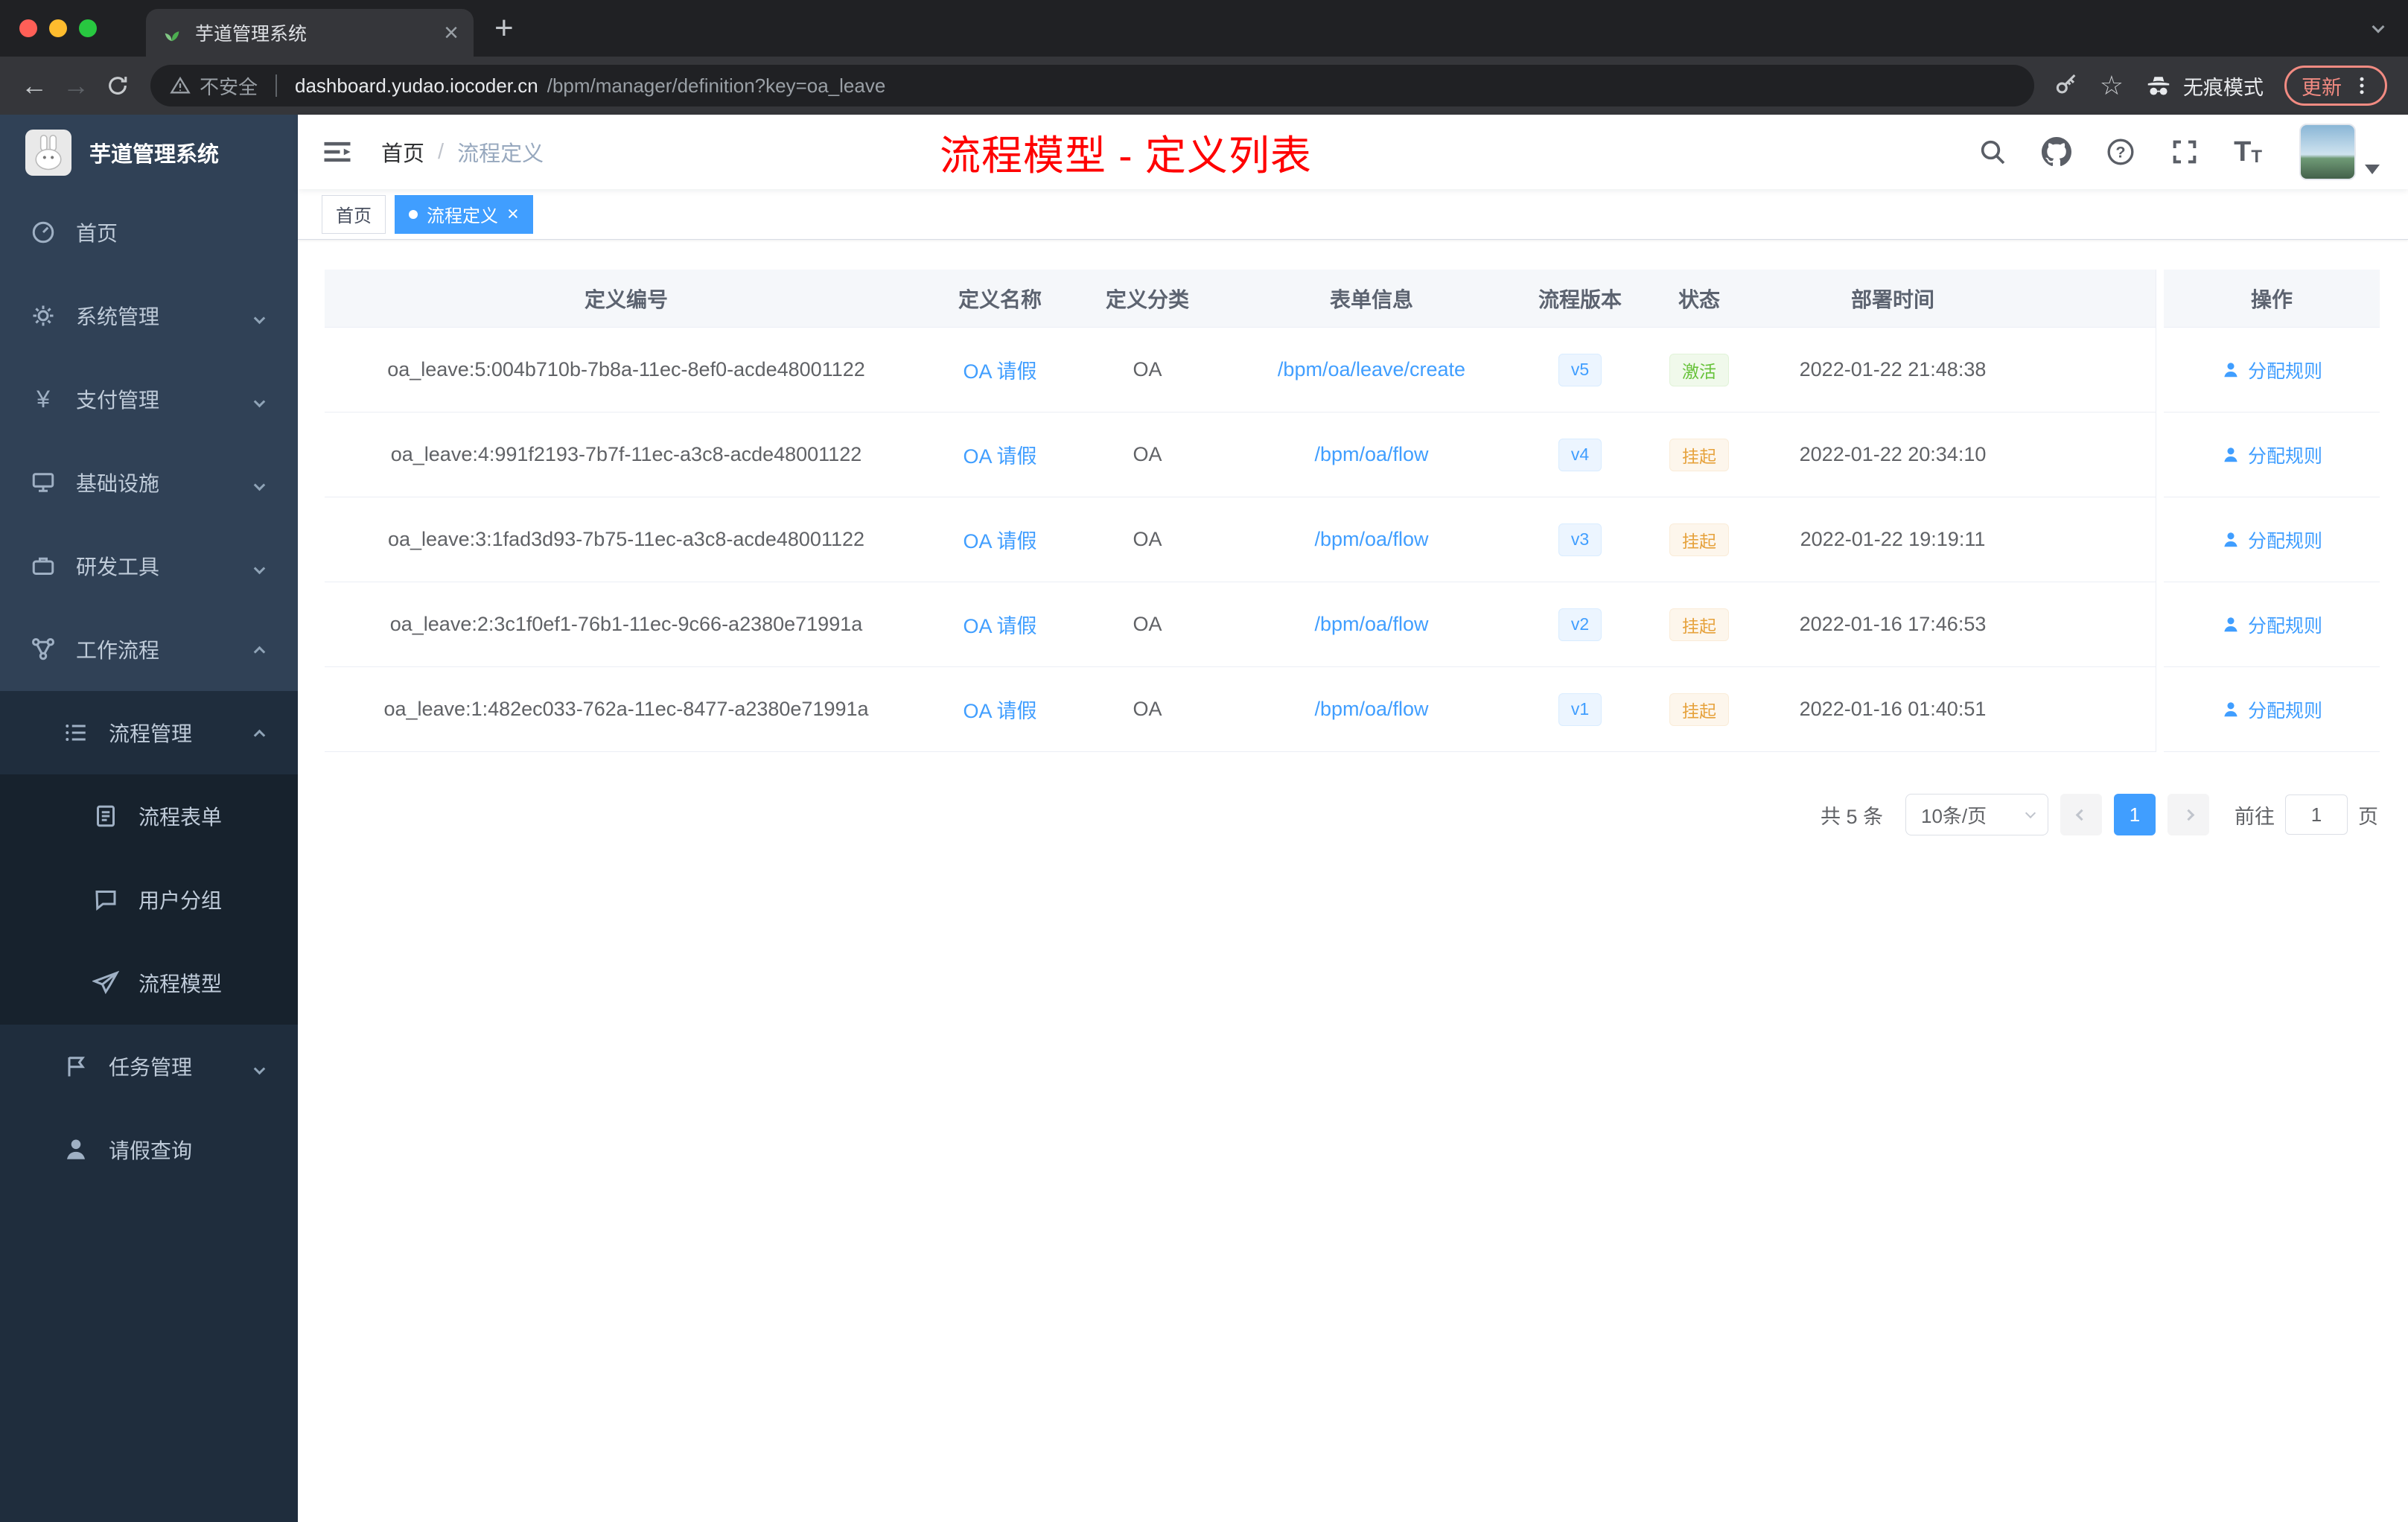 This screenshot has width=2408, height=1522. What do you see at coordinates (413, 214) in the screenshot?
I see `active-dot` at bounding box center [413, 214].